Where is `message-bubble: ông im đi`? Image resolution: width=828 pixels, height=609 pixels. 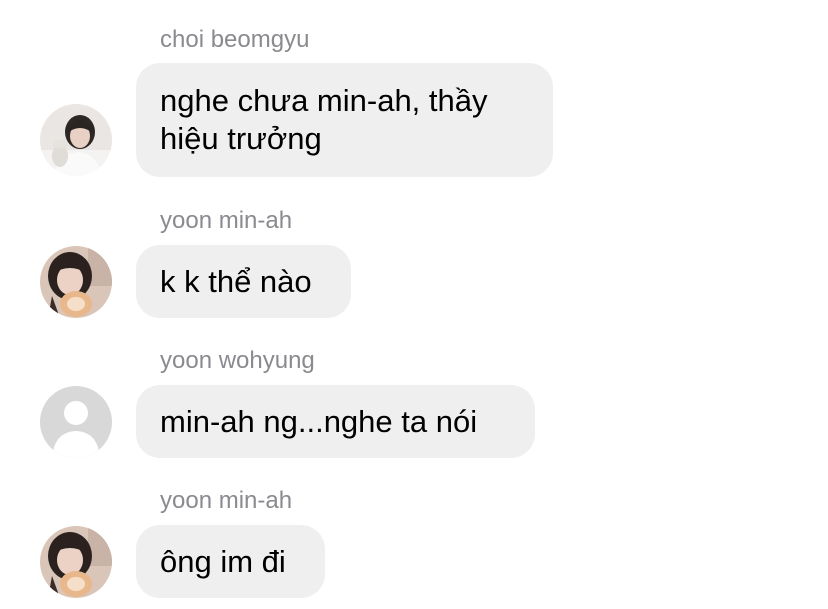
message-bubble: ông im đi is located at coordinates (230, 561).